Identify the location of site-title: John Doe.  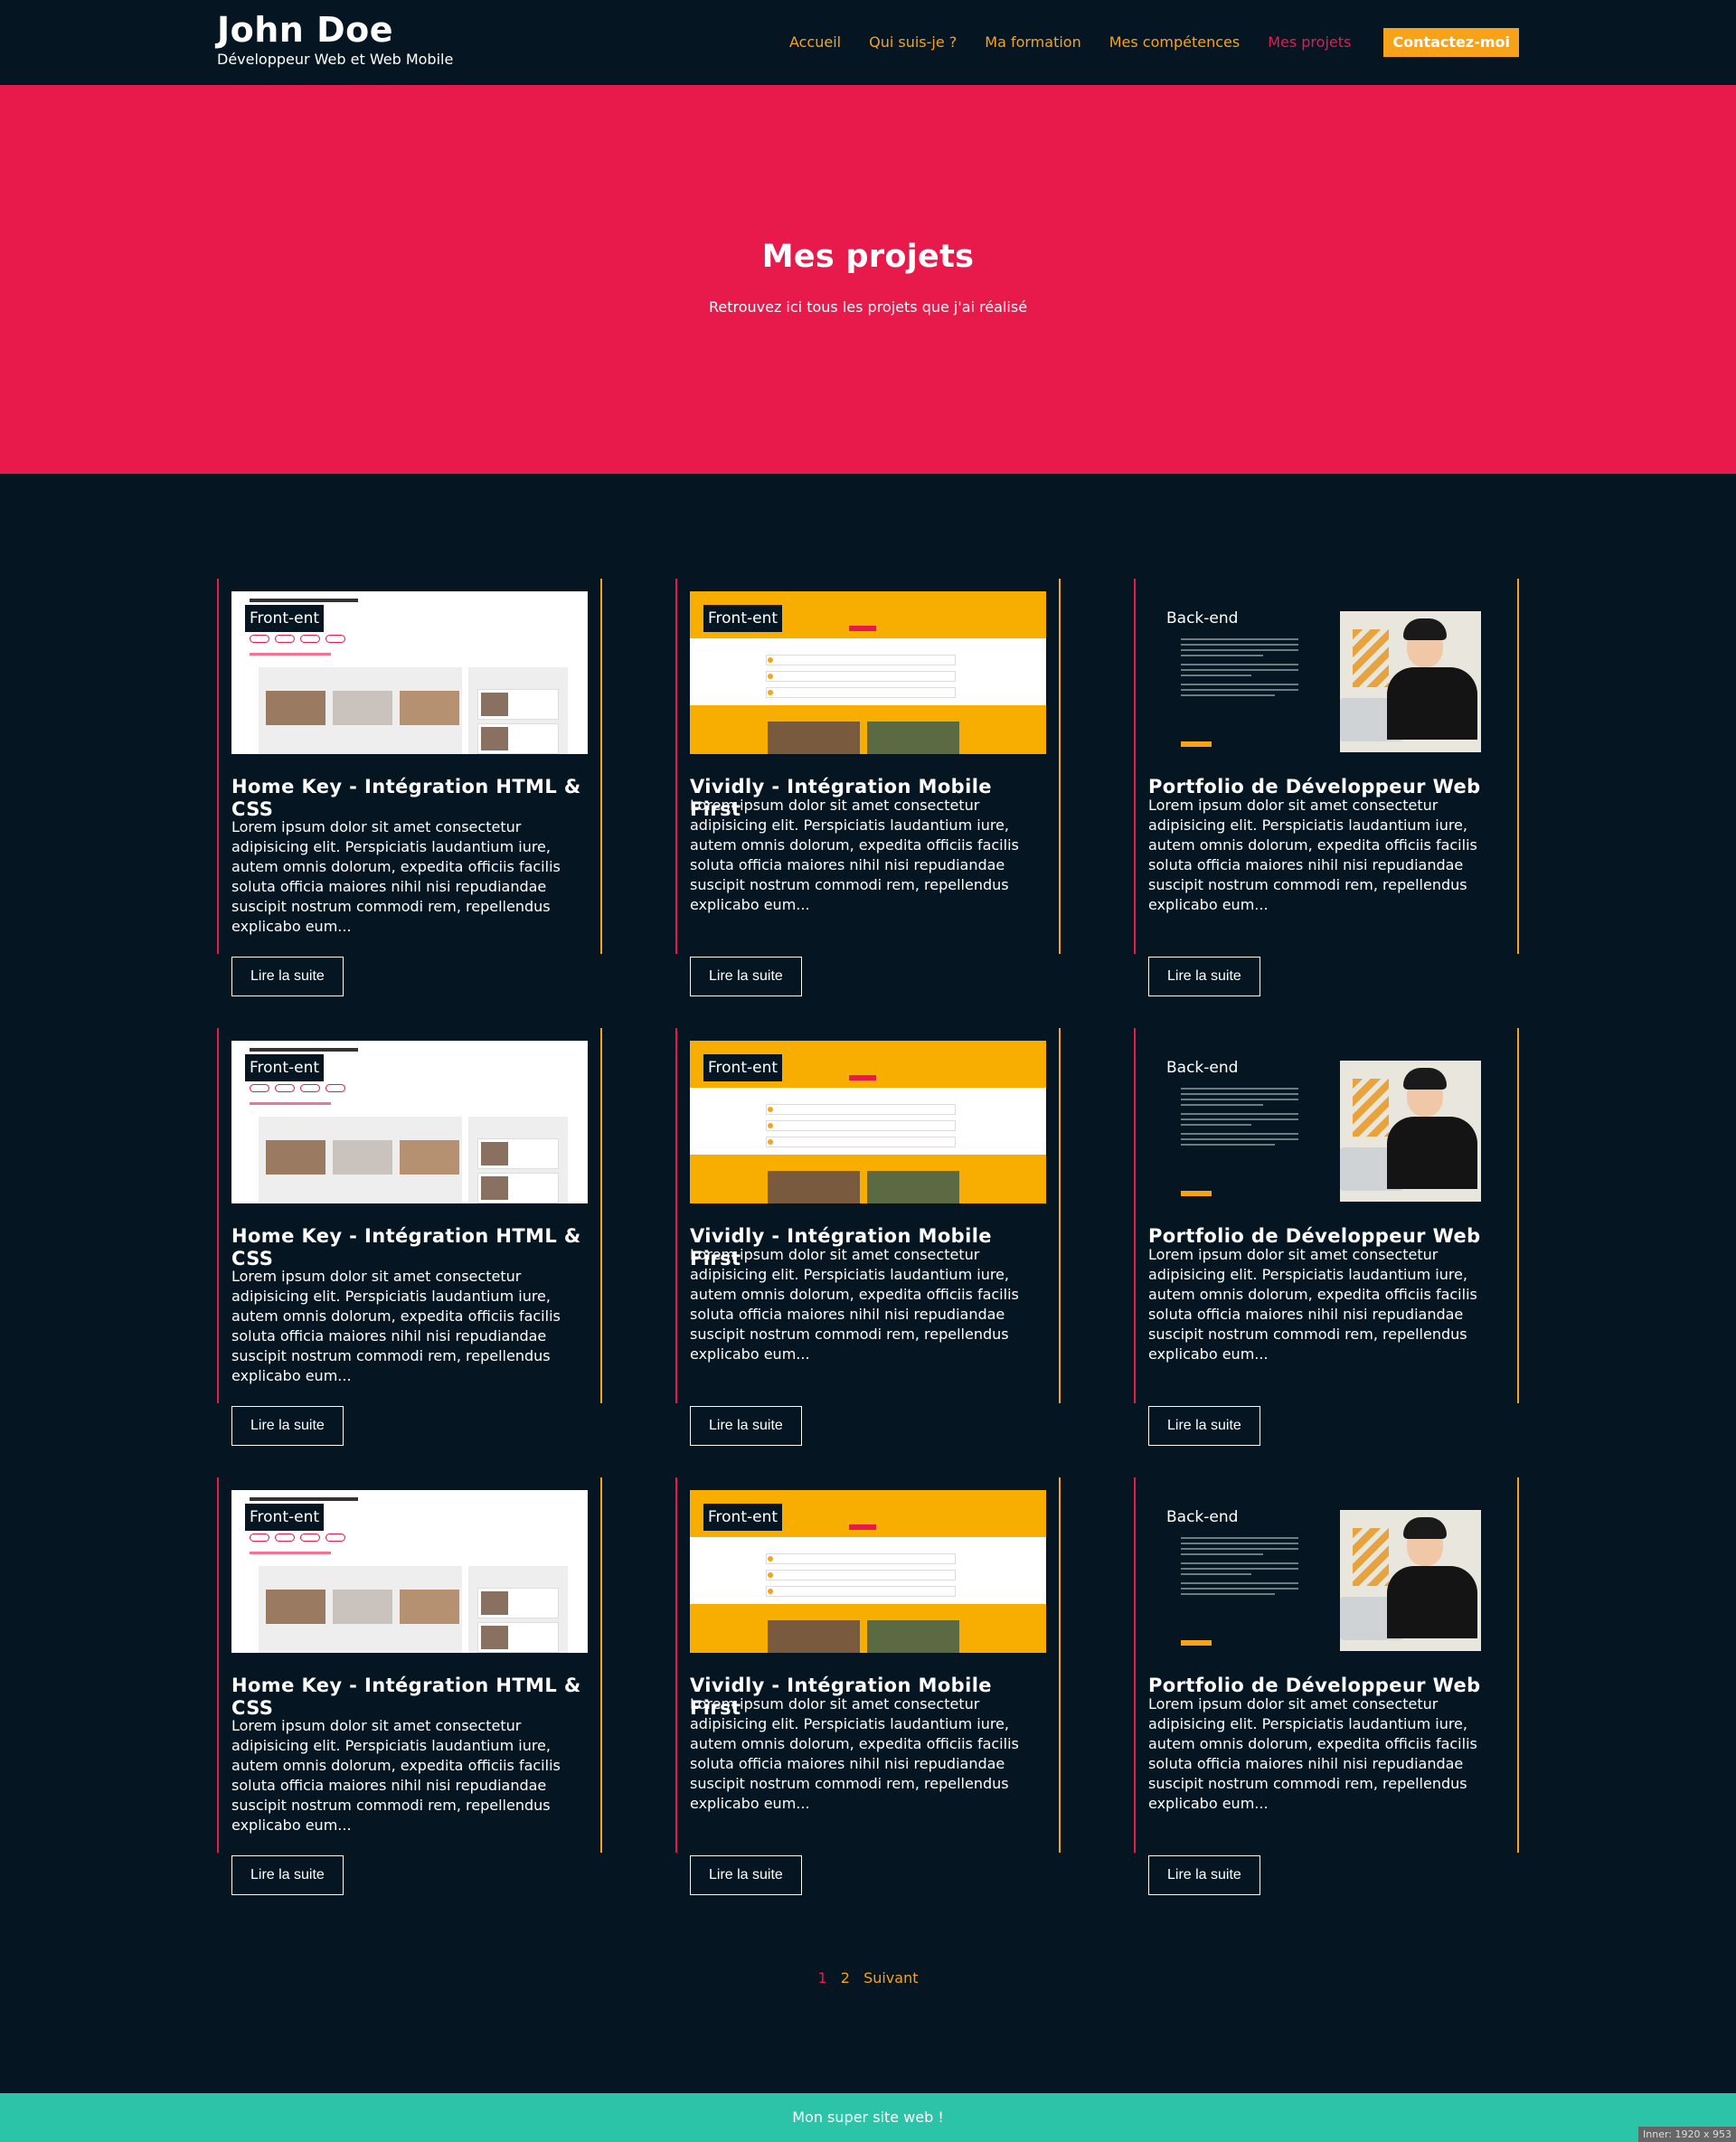
(335, 30).